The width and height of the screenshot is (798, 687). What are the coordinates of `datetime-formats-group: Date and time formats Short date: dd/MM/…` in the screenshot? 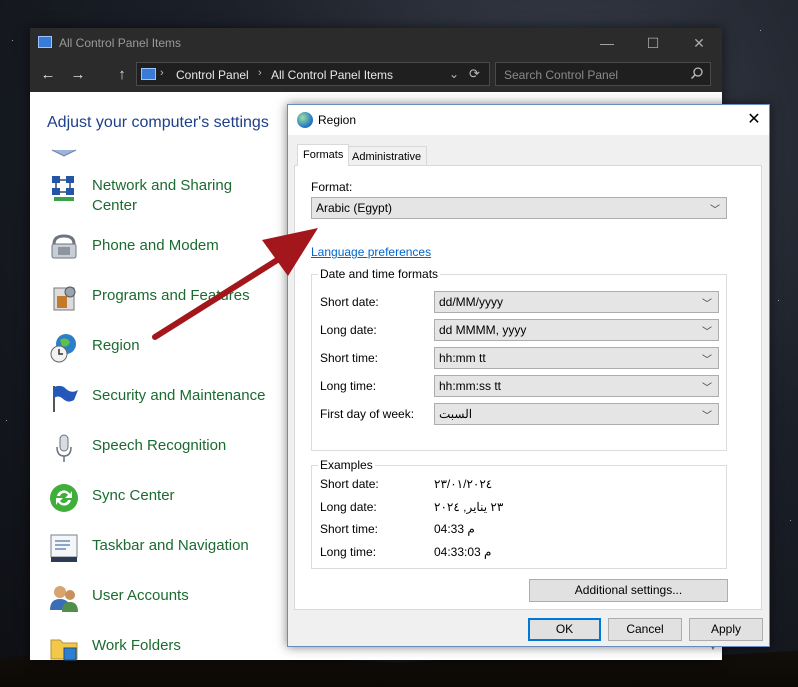 It's located at (519, 359).